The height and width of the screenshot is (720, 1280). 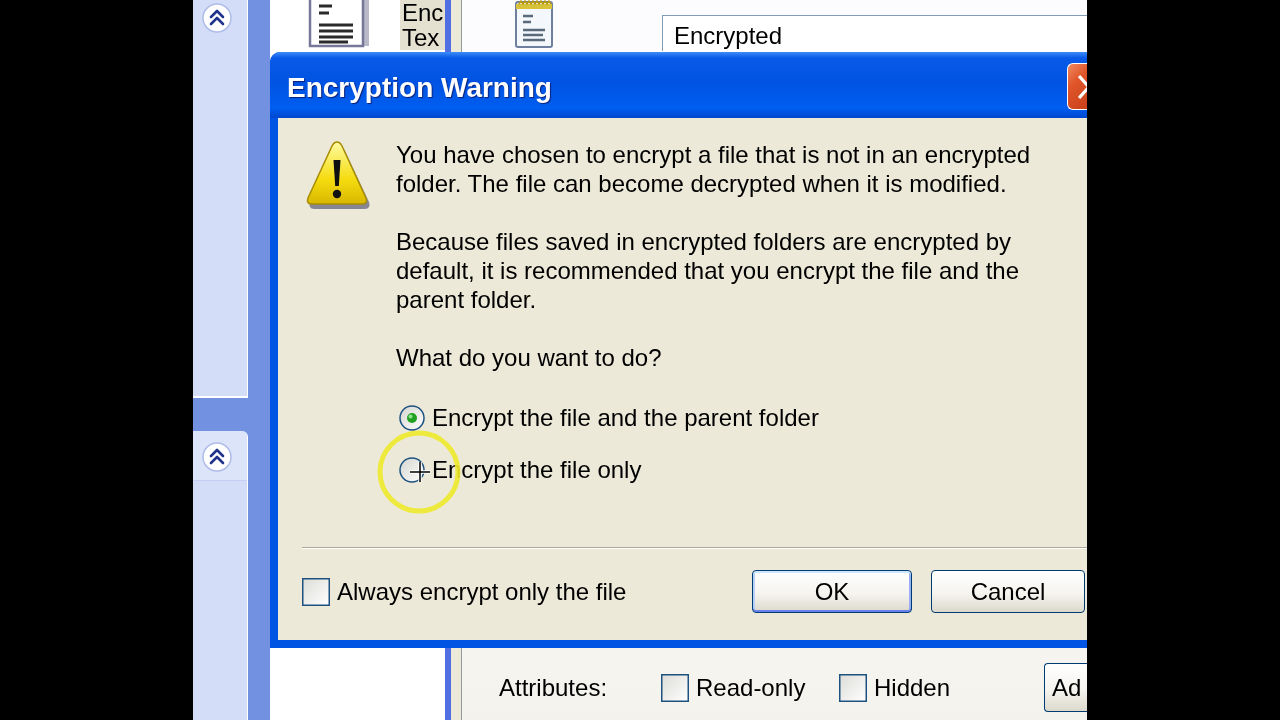 I want to click on radio-label: Encrypt the file and the parent folder, so click(x=625, y=418).